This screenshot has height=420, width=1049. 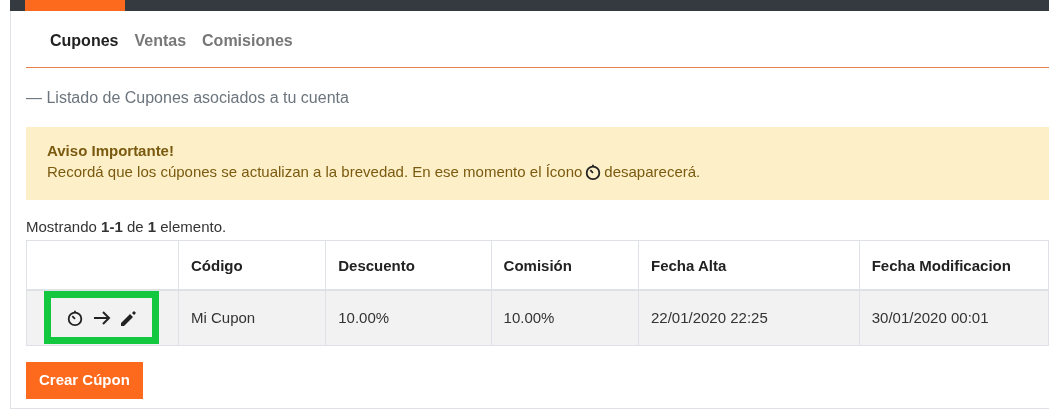 I want to click on column-header: Comisión, so click(x=565, y=265).